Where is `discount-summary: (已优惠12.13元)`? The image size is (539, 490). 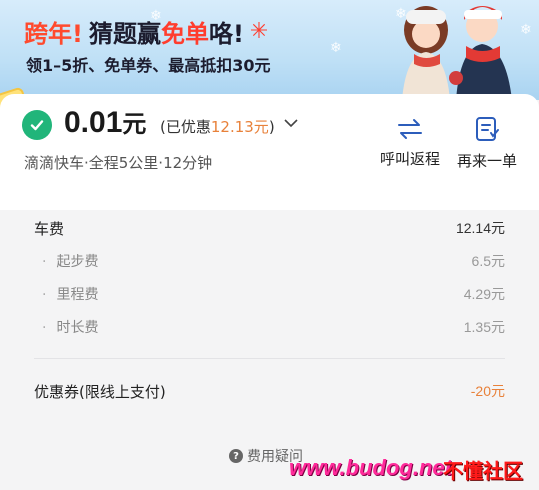
discount-summary: (已优惠12.13元) is located at coordinates (217, 126).